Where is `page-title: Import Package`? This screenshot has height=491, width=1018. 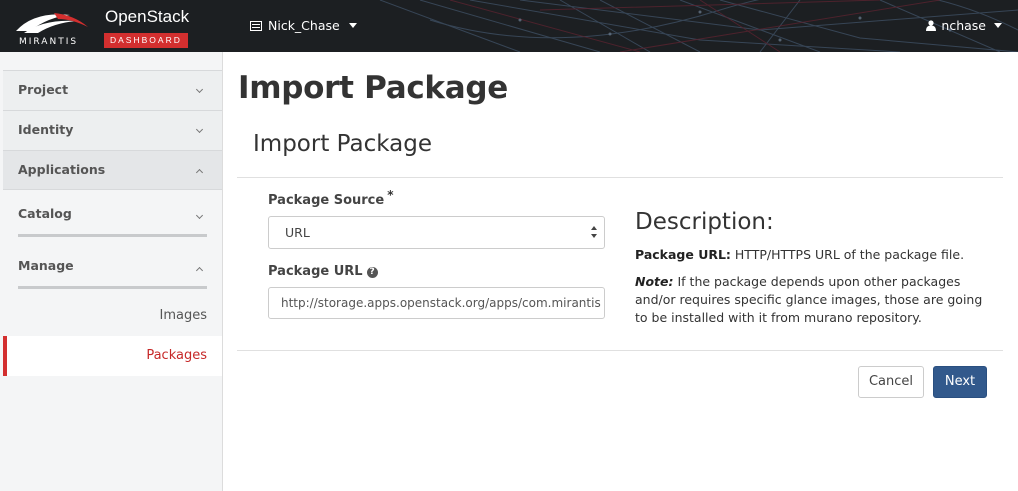 page-title: Import Package is located at coordinates (373, 88).